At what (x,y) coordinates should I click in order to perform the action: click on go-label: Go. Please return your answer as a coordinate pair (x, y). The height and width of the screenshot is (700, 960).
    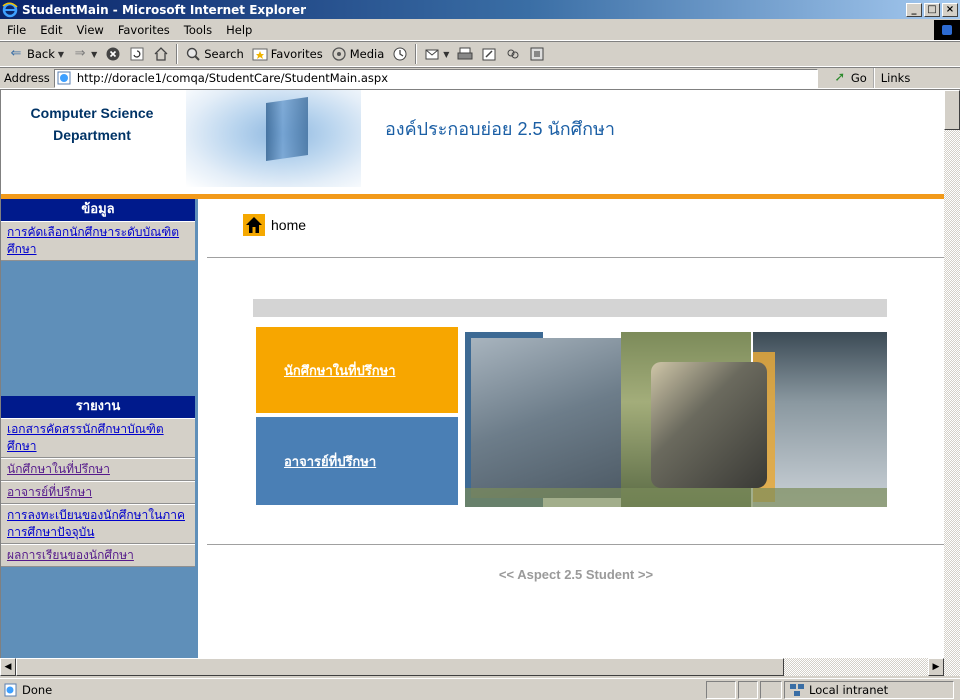
    Looking at the image, I should click on (858, 78).